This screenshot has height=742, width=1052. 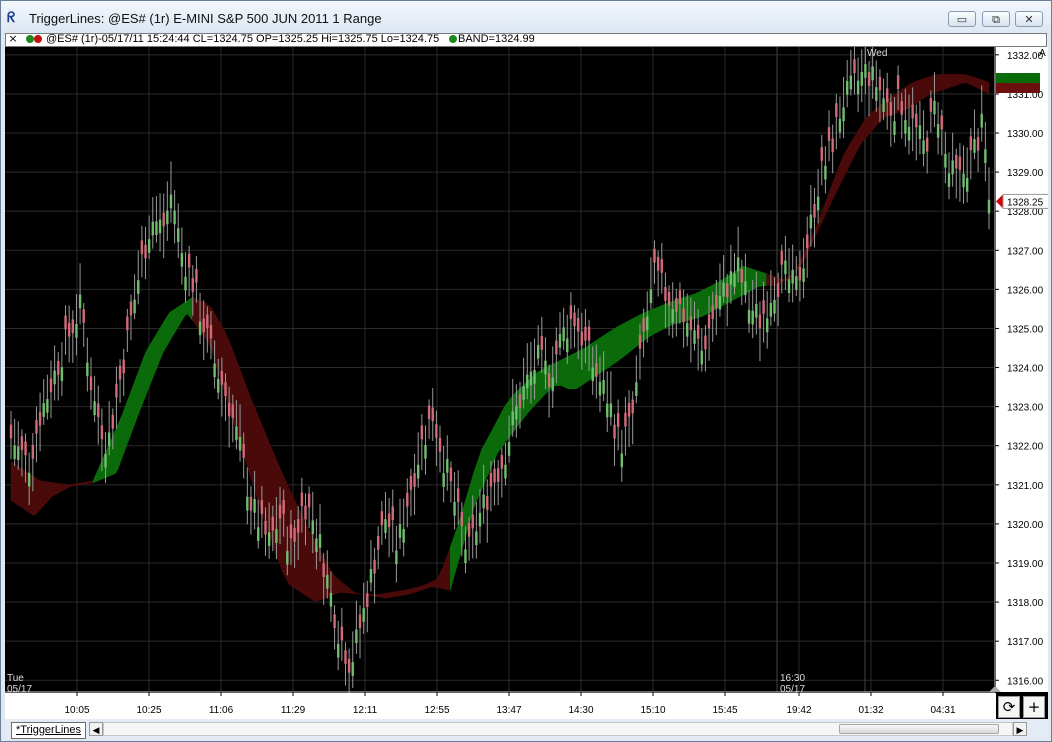 What do you see at coordinates (293, 710) in the screenshot?
I see `x-tick-label: 11:29` at bounding box center [293, 710].